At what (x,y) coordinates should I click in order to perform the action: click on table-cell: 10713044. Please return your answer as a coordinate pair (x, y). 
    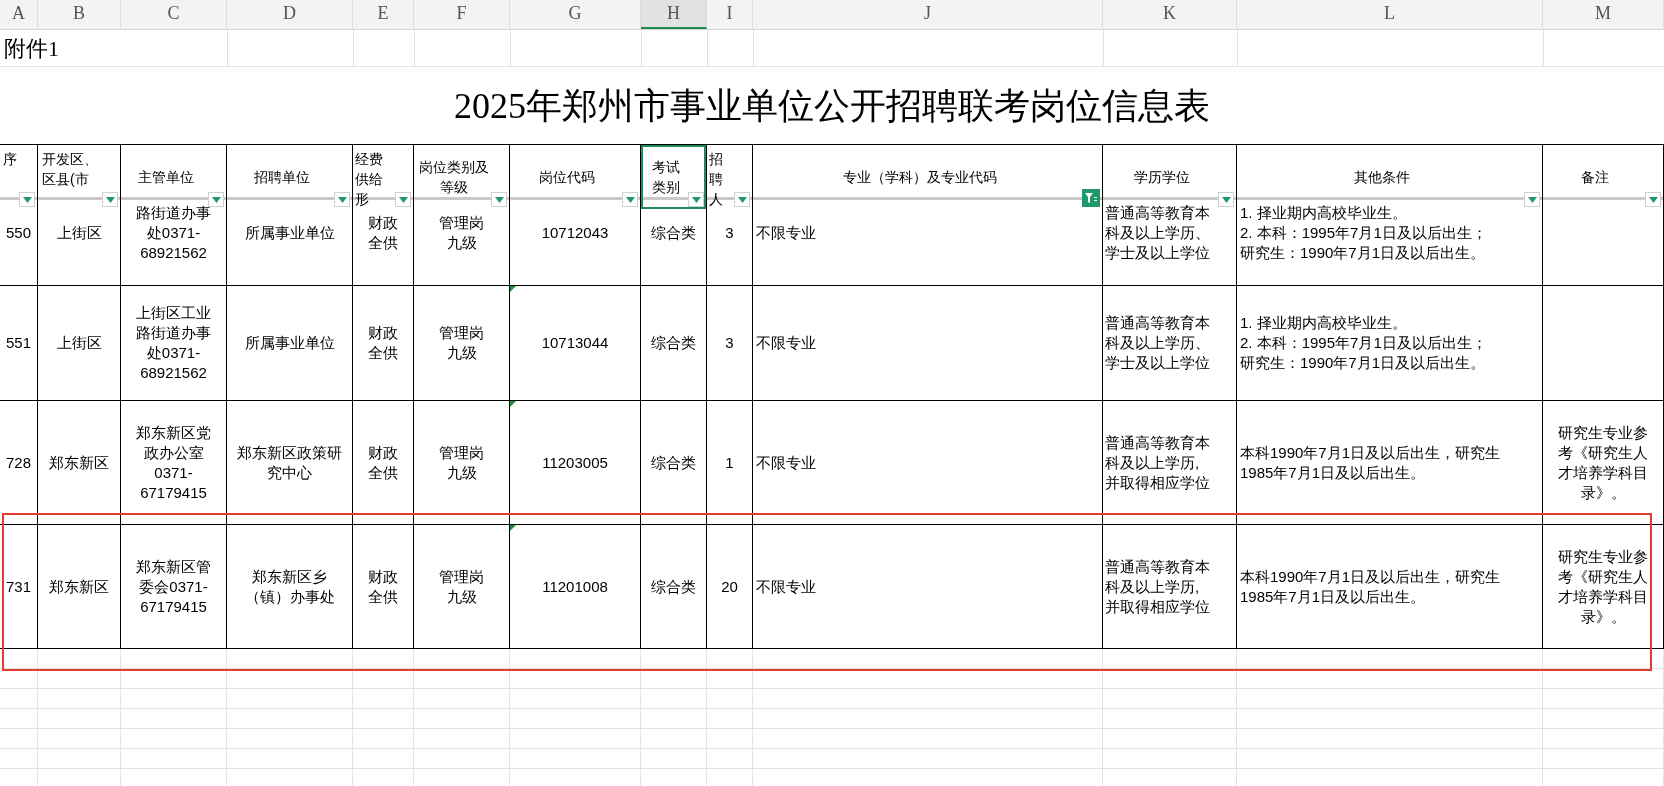
    Looking at the image, I should click on (575, 343).